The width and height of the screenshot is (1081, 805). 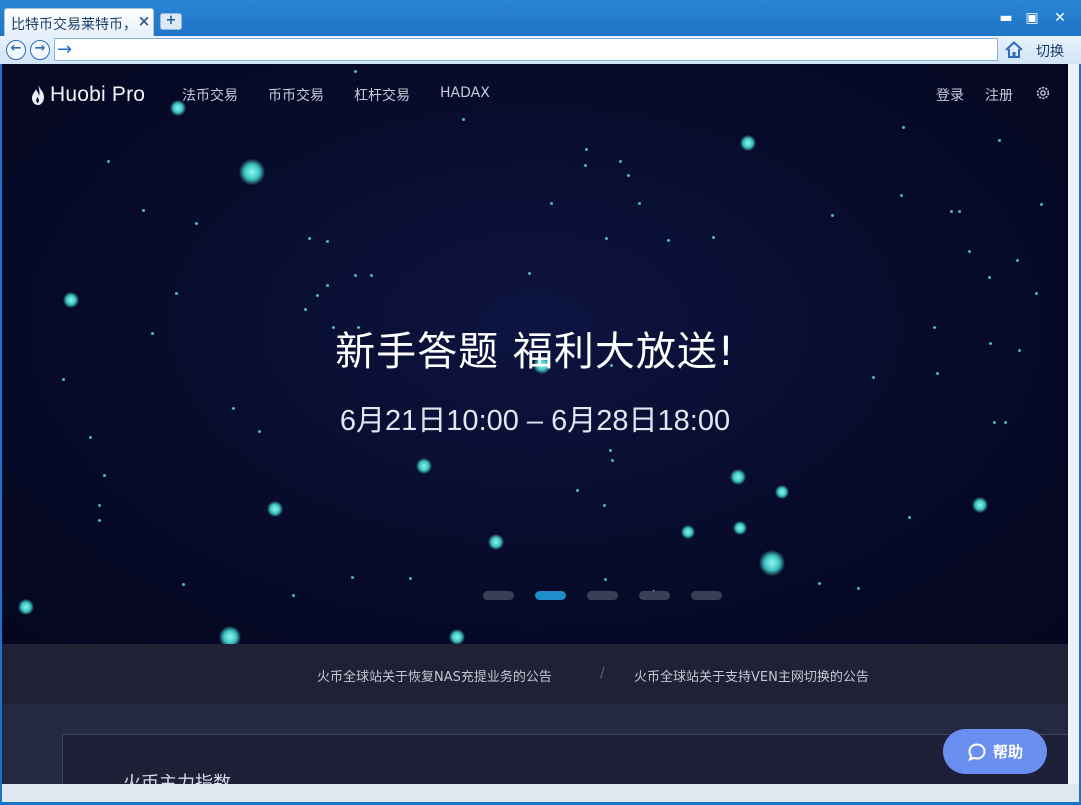 What do you see at coordinates (1050, 51) in the screenshot?
I see `switch-button: 切换` at bounding box center [1050, 51].